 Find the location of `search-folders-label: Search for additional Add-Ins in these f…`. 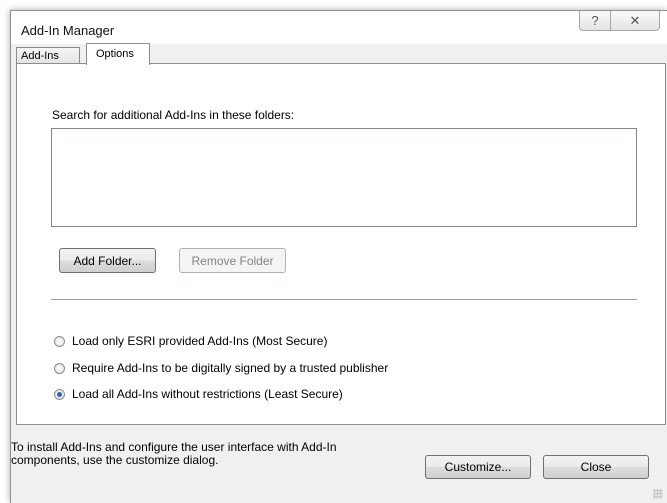

search-folders-label: Search for additional Add-Ins in these f… is located at coordinates (173, 115).